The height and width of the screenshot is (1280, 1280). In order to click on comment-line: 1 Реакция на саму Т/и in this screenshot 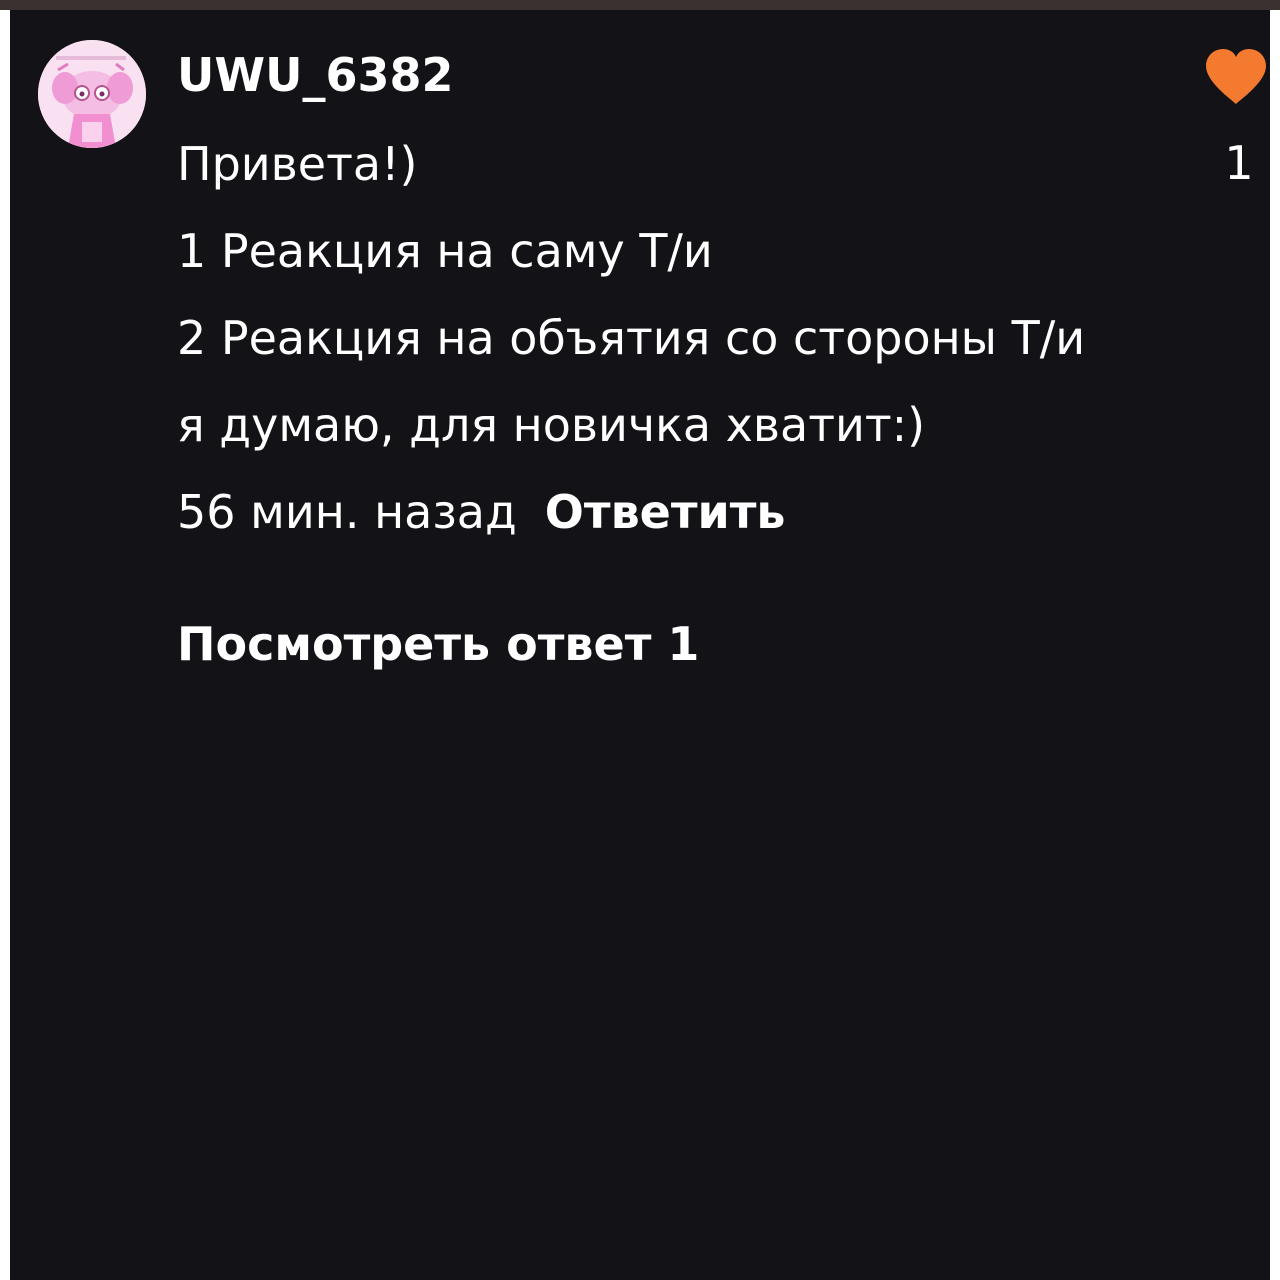, I will do `click(445, 251)`.